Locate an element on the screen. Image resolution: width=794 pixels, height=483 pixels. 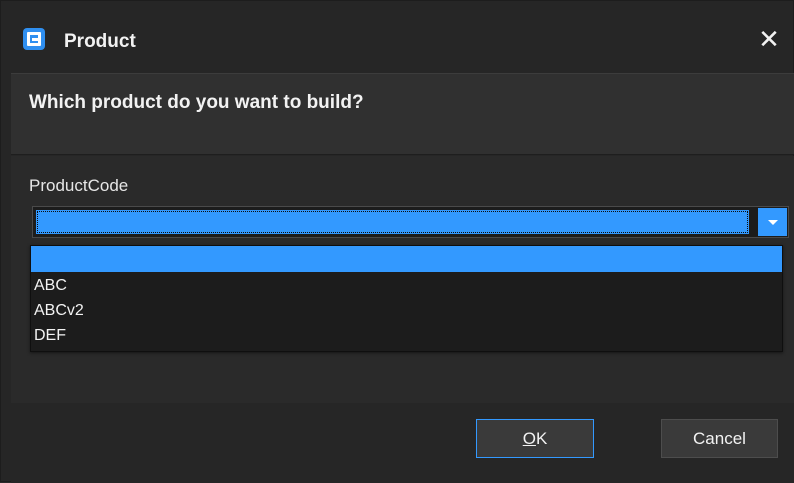
close-button: ✕ is located at coordinates (769, 39).